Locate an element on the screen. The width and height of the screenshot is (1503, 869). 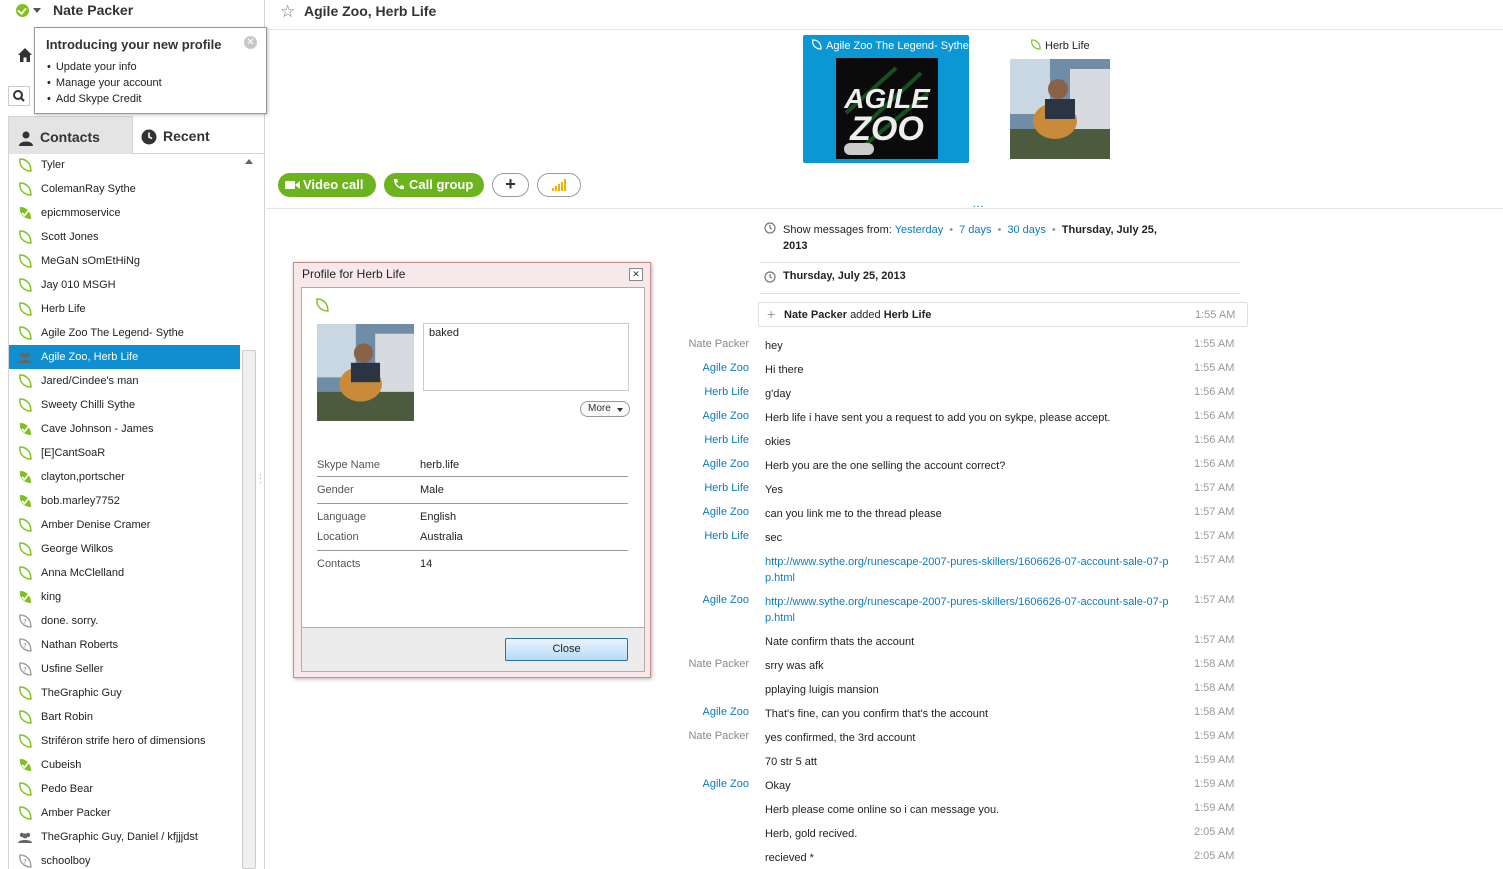
field-key: Language is located at coordinates (341, 517).